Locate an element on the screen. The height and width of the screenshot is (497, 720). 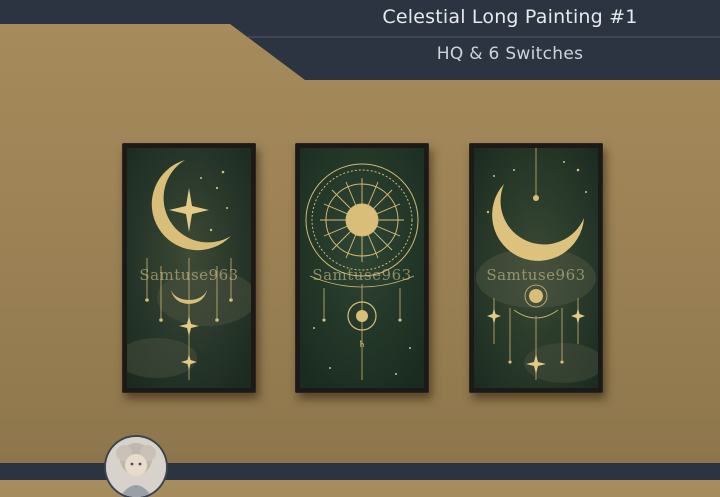
painting-canvas-1: Samtuse963 is located at coordinates (189, 268).